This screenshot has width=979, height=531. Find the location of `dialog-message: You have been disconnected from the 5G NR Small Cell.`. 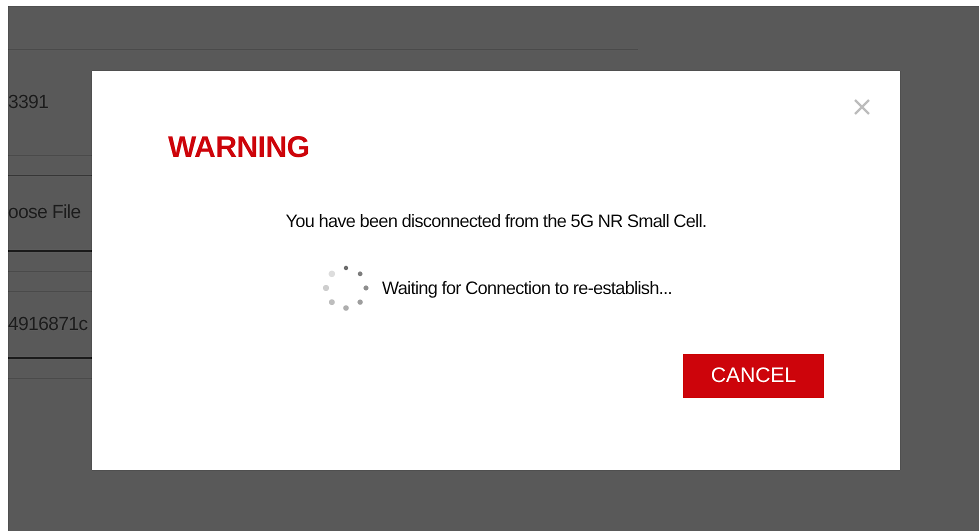

dialog-message: You have been disconnected from the 5G NR Small Cell. is located at coordinates (496, 221).